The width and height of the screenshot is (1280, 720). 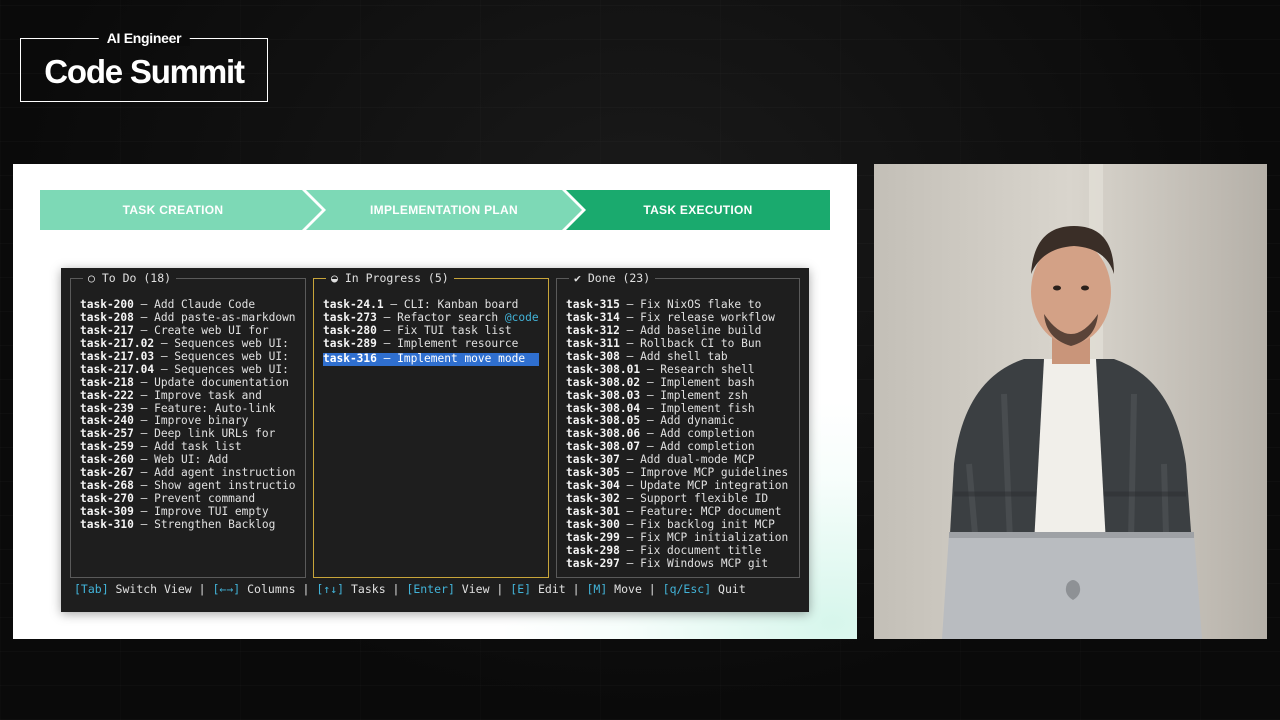 I want to click on task-row: task-297 – Fix Windows MCP git, so click(x=681, y=564).